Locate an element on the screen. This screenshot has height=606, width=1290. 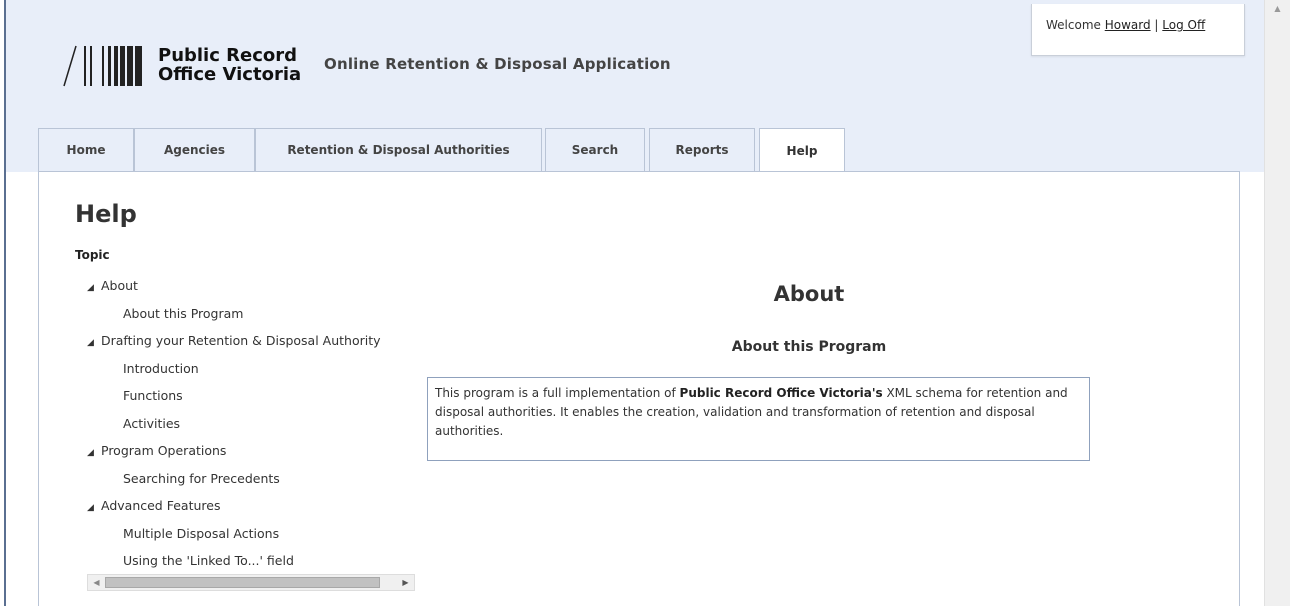
arrow-left-icon: ◀ is located at coordinates (96, 582).